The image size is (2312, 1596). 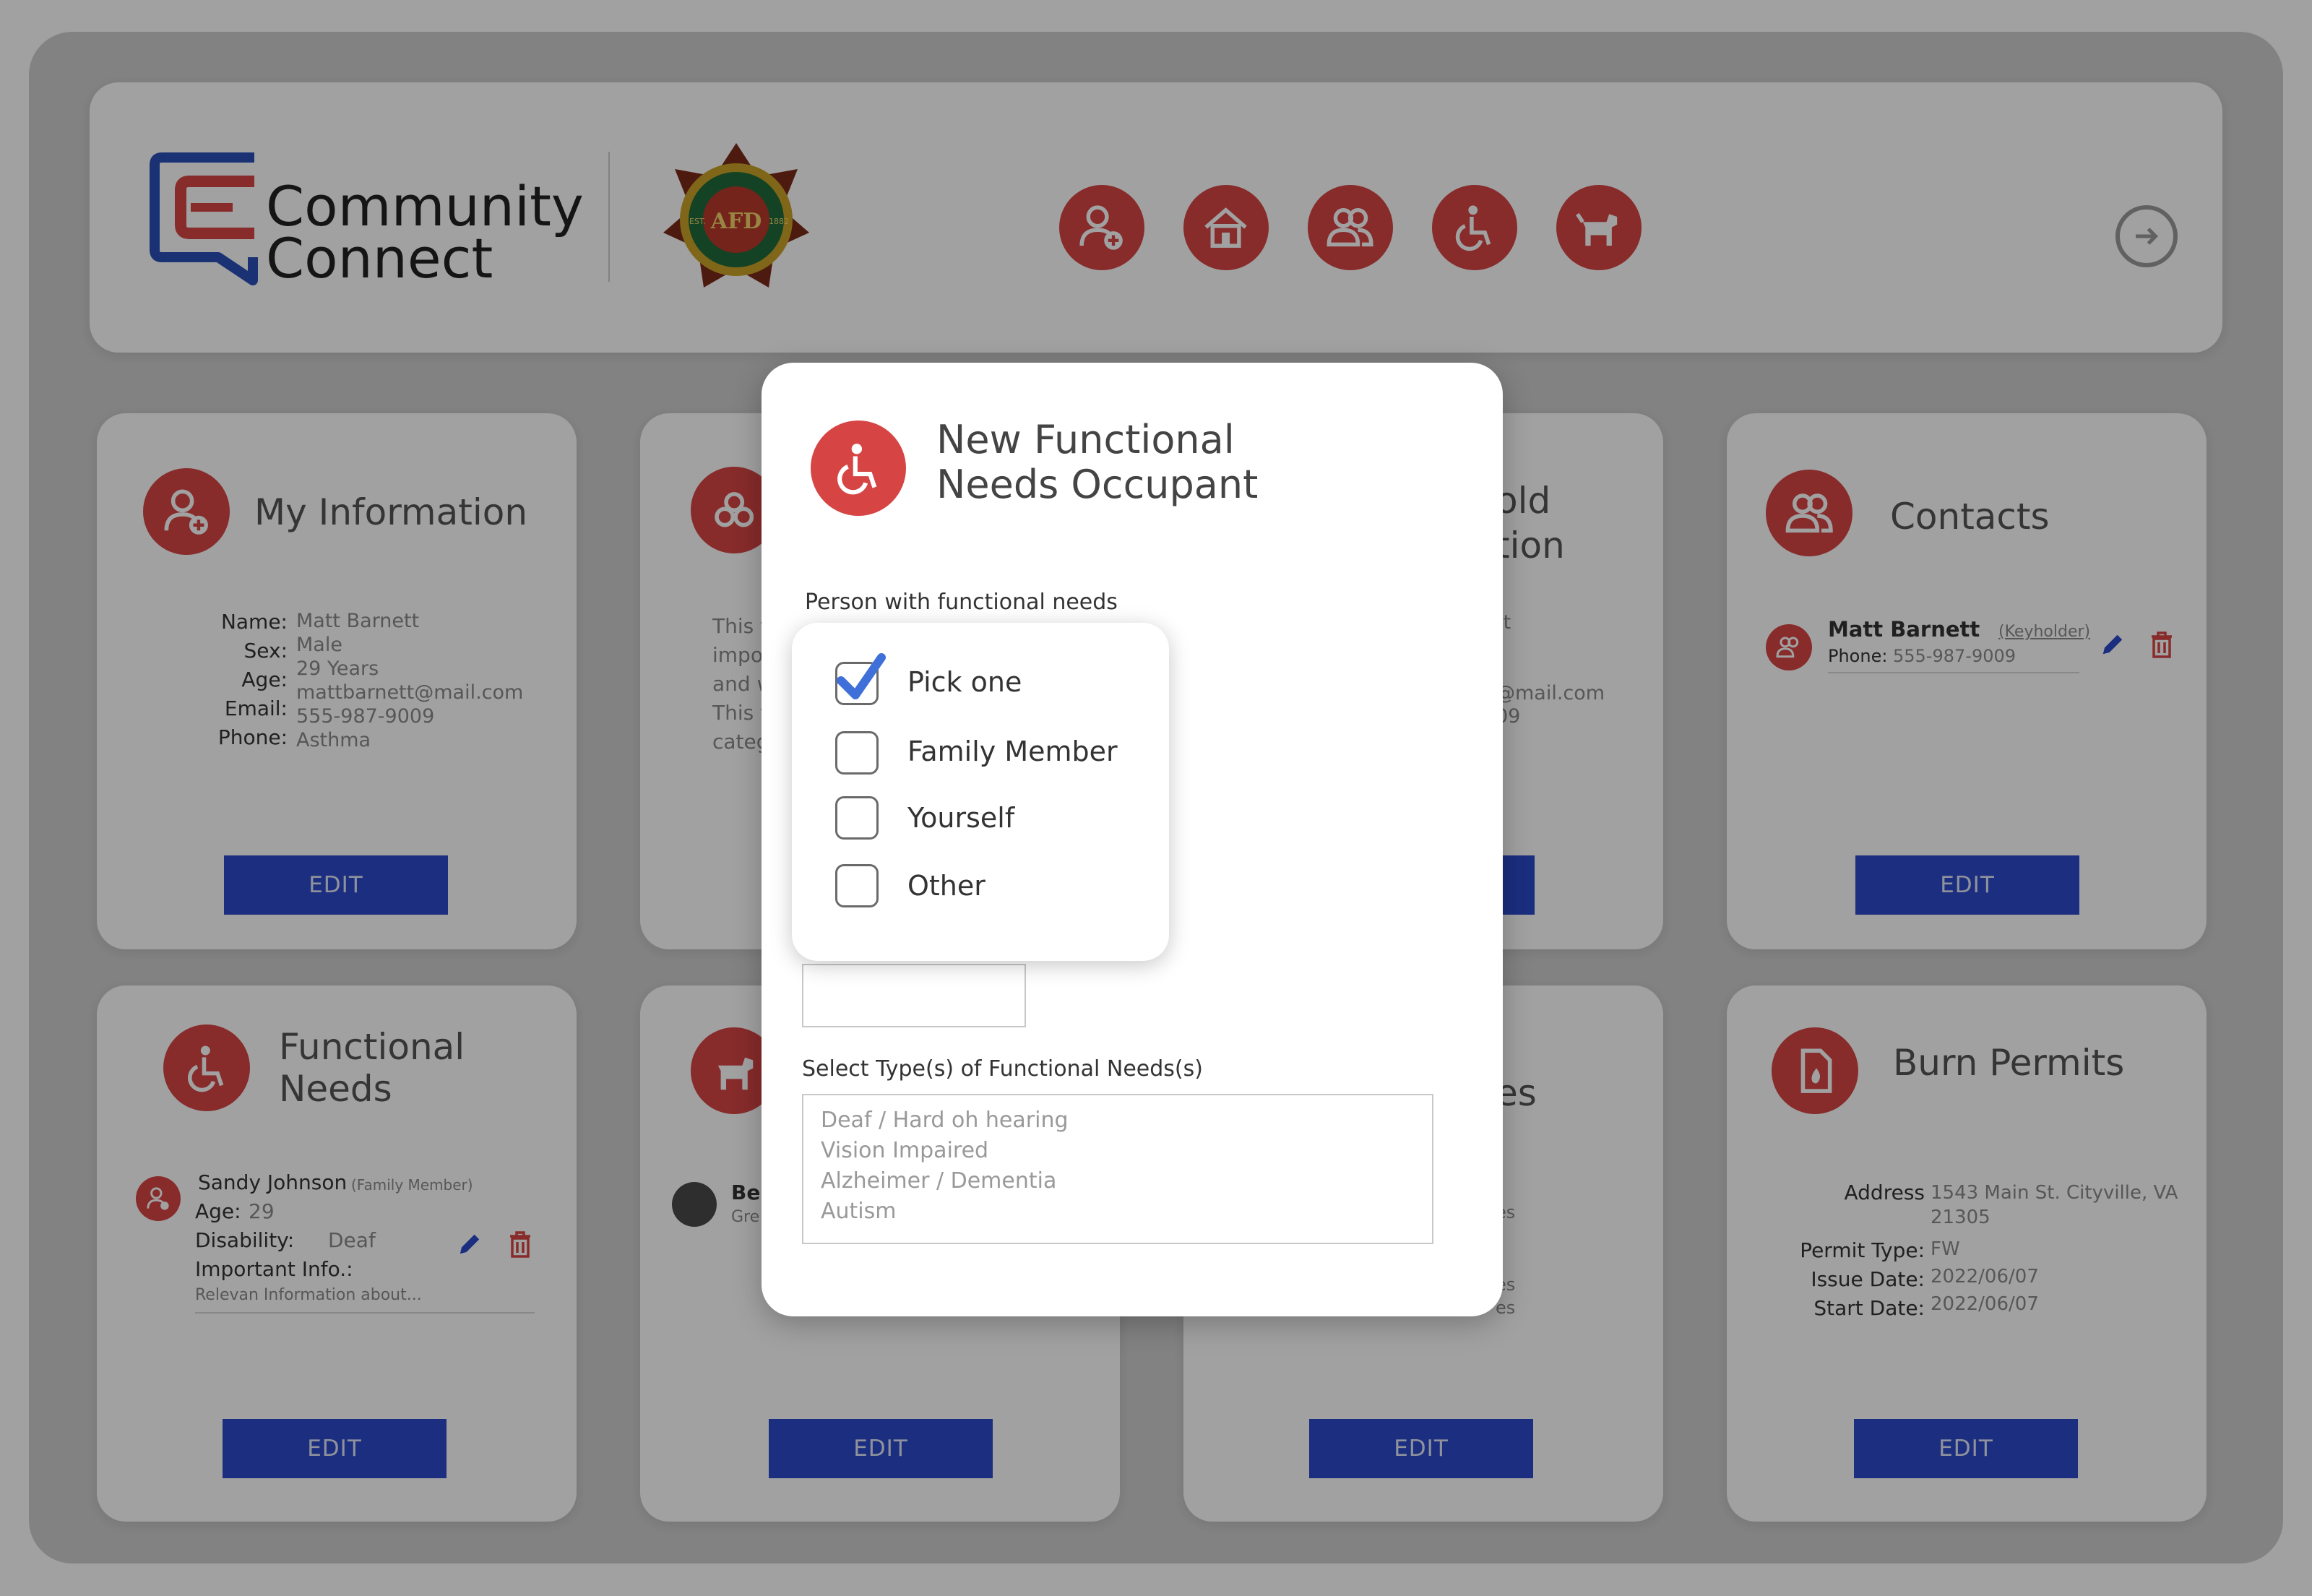 I want to click on person-label: Person with functional needs, so click(x=961, y=602).